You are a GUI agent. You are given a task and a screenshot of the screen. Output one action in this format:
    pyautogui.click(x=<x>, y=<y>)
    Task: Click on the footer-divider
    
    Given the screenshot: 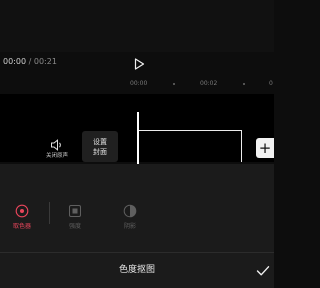 What is the action you would take?
    pyautogui.click(x=137, y=252)
    